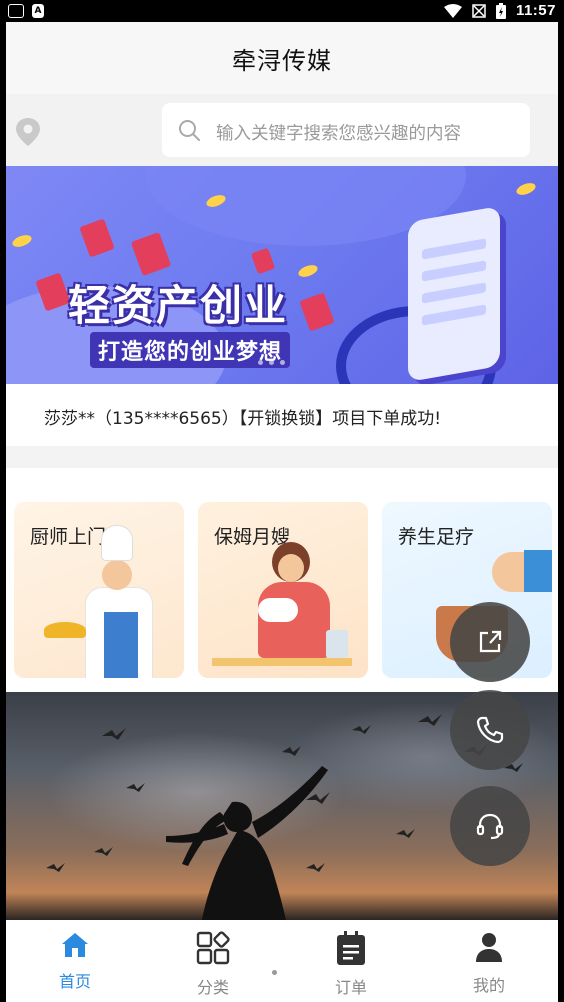  What do you see at coordinates (178, 305) in the screenshot?
I see `banner-title: 轻资产创业` at bounding box center [178, 305].